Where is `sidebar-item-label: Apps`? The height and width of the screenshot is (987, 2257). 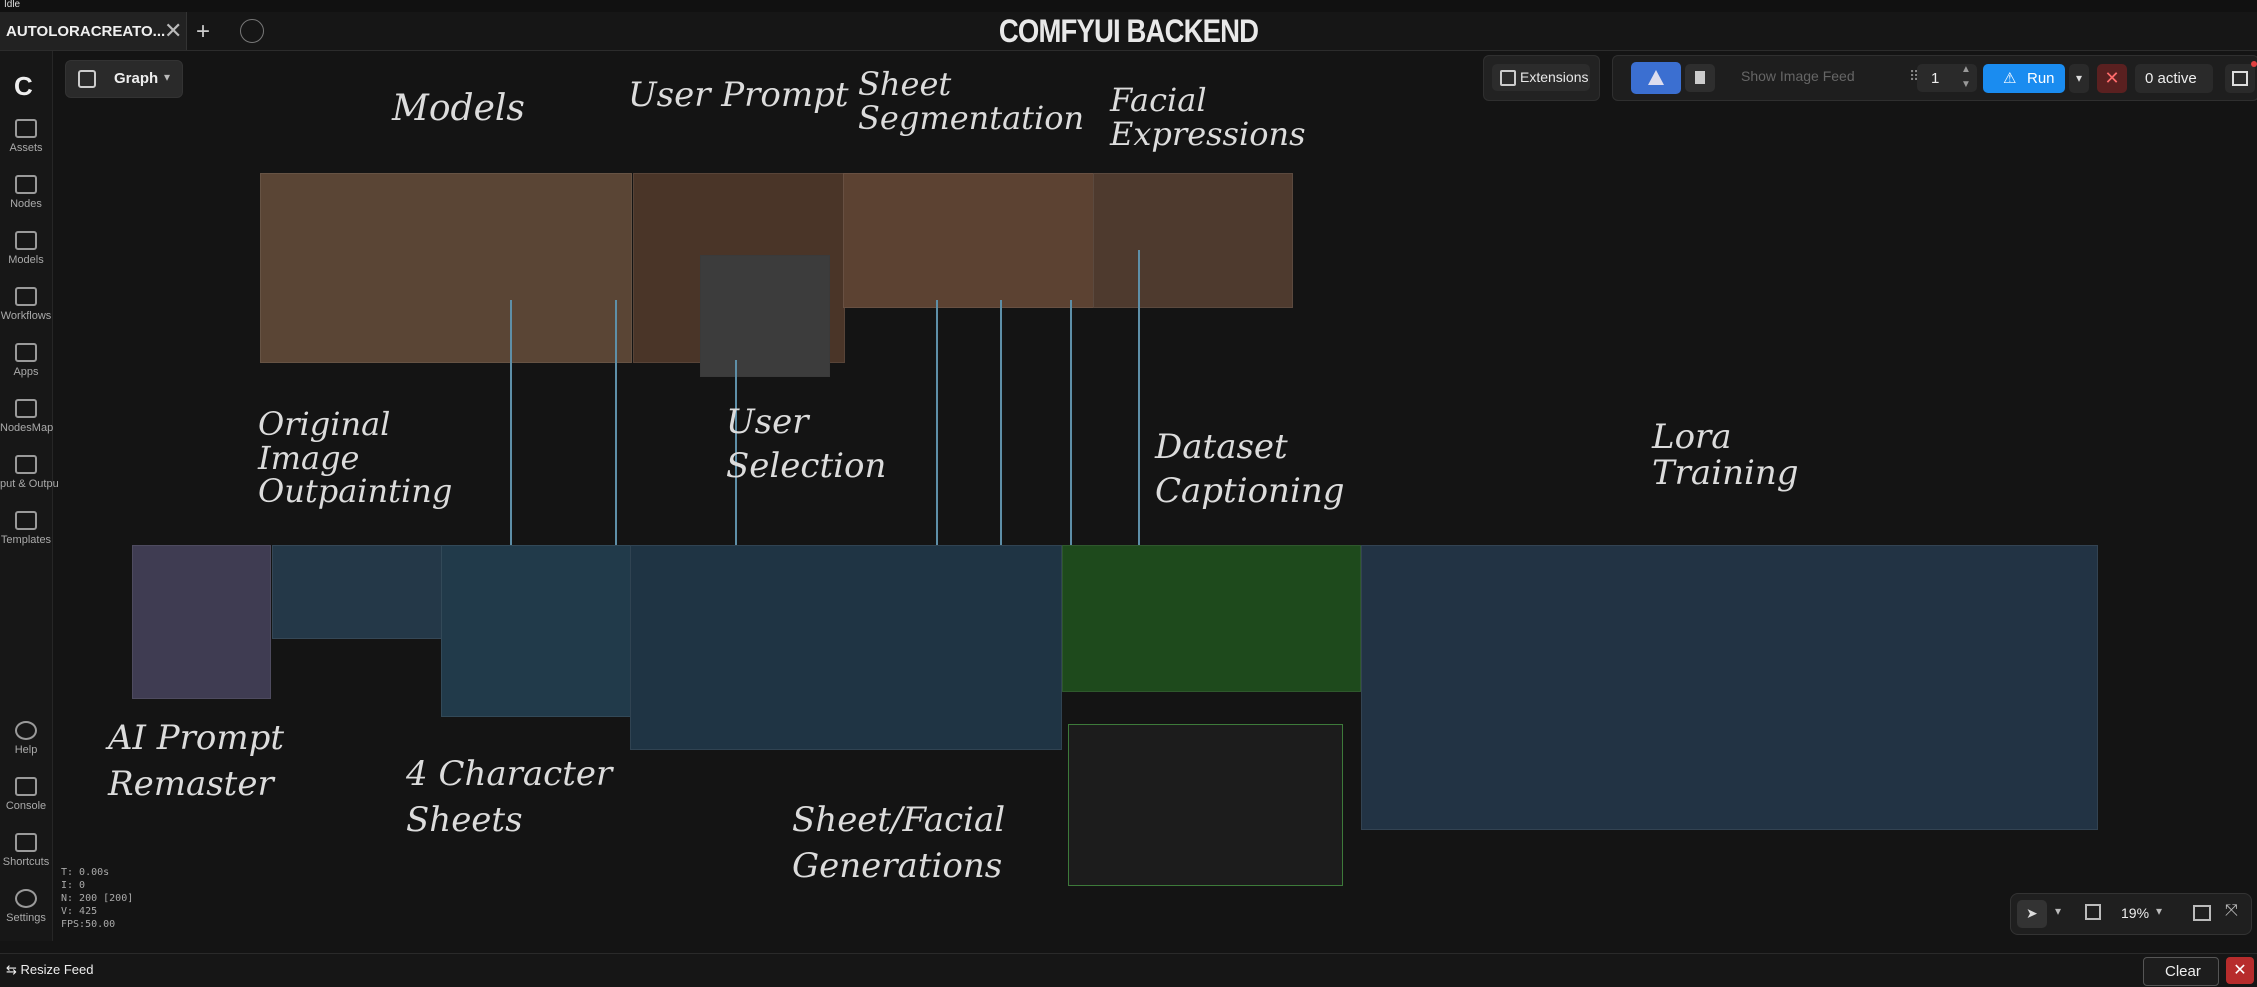
sidebar-item-label: Apps is located at coordinates (26, 372).